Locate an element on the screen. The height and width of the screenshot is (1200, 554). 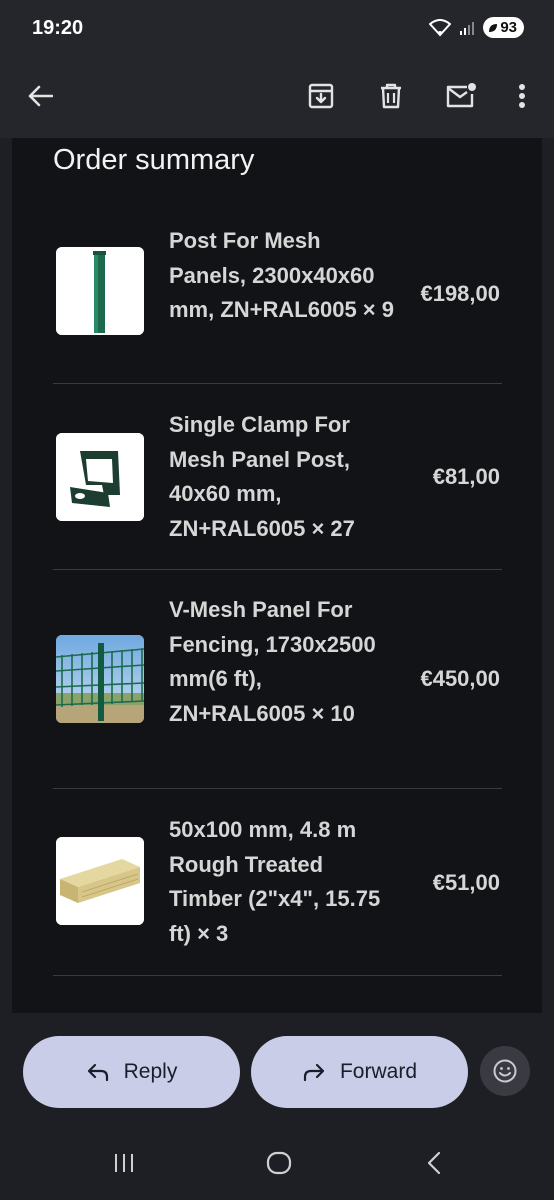
delete-button is located at coordinates (391, 96).